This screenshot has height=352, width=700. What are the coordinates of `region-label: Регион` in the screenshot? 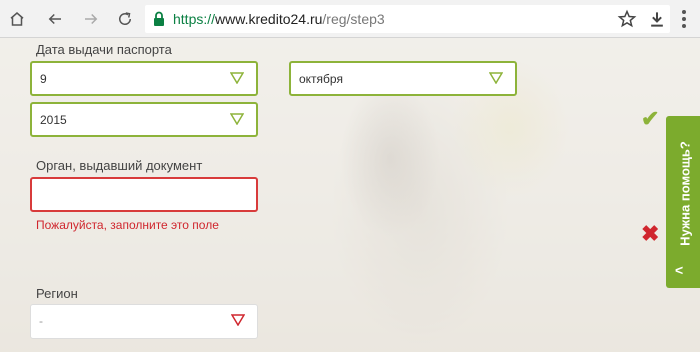 It's located at (57, 293).